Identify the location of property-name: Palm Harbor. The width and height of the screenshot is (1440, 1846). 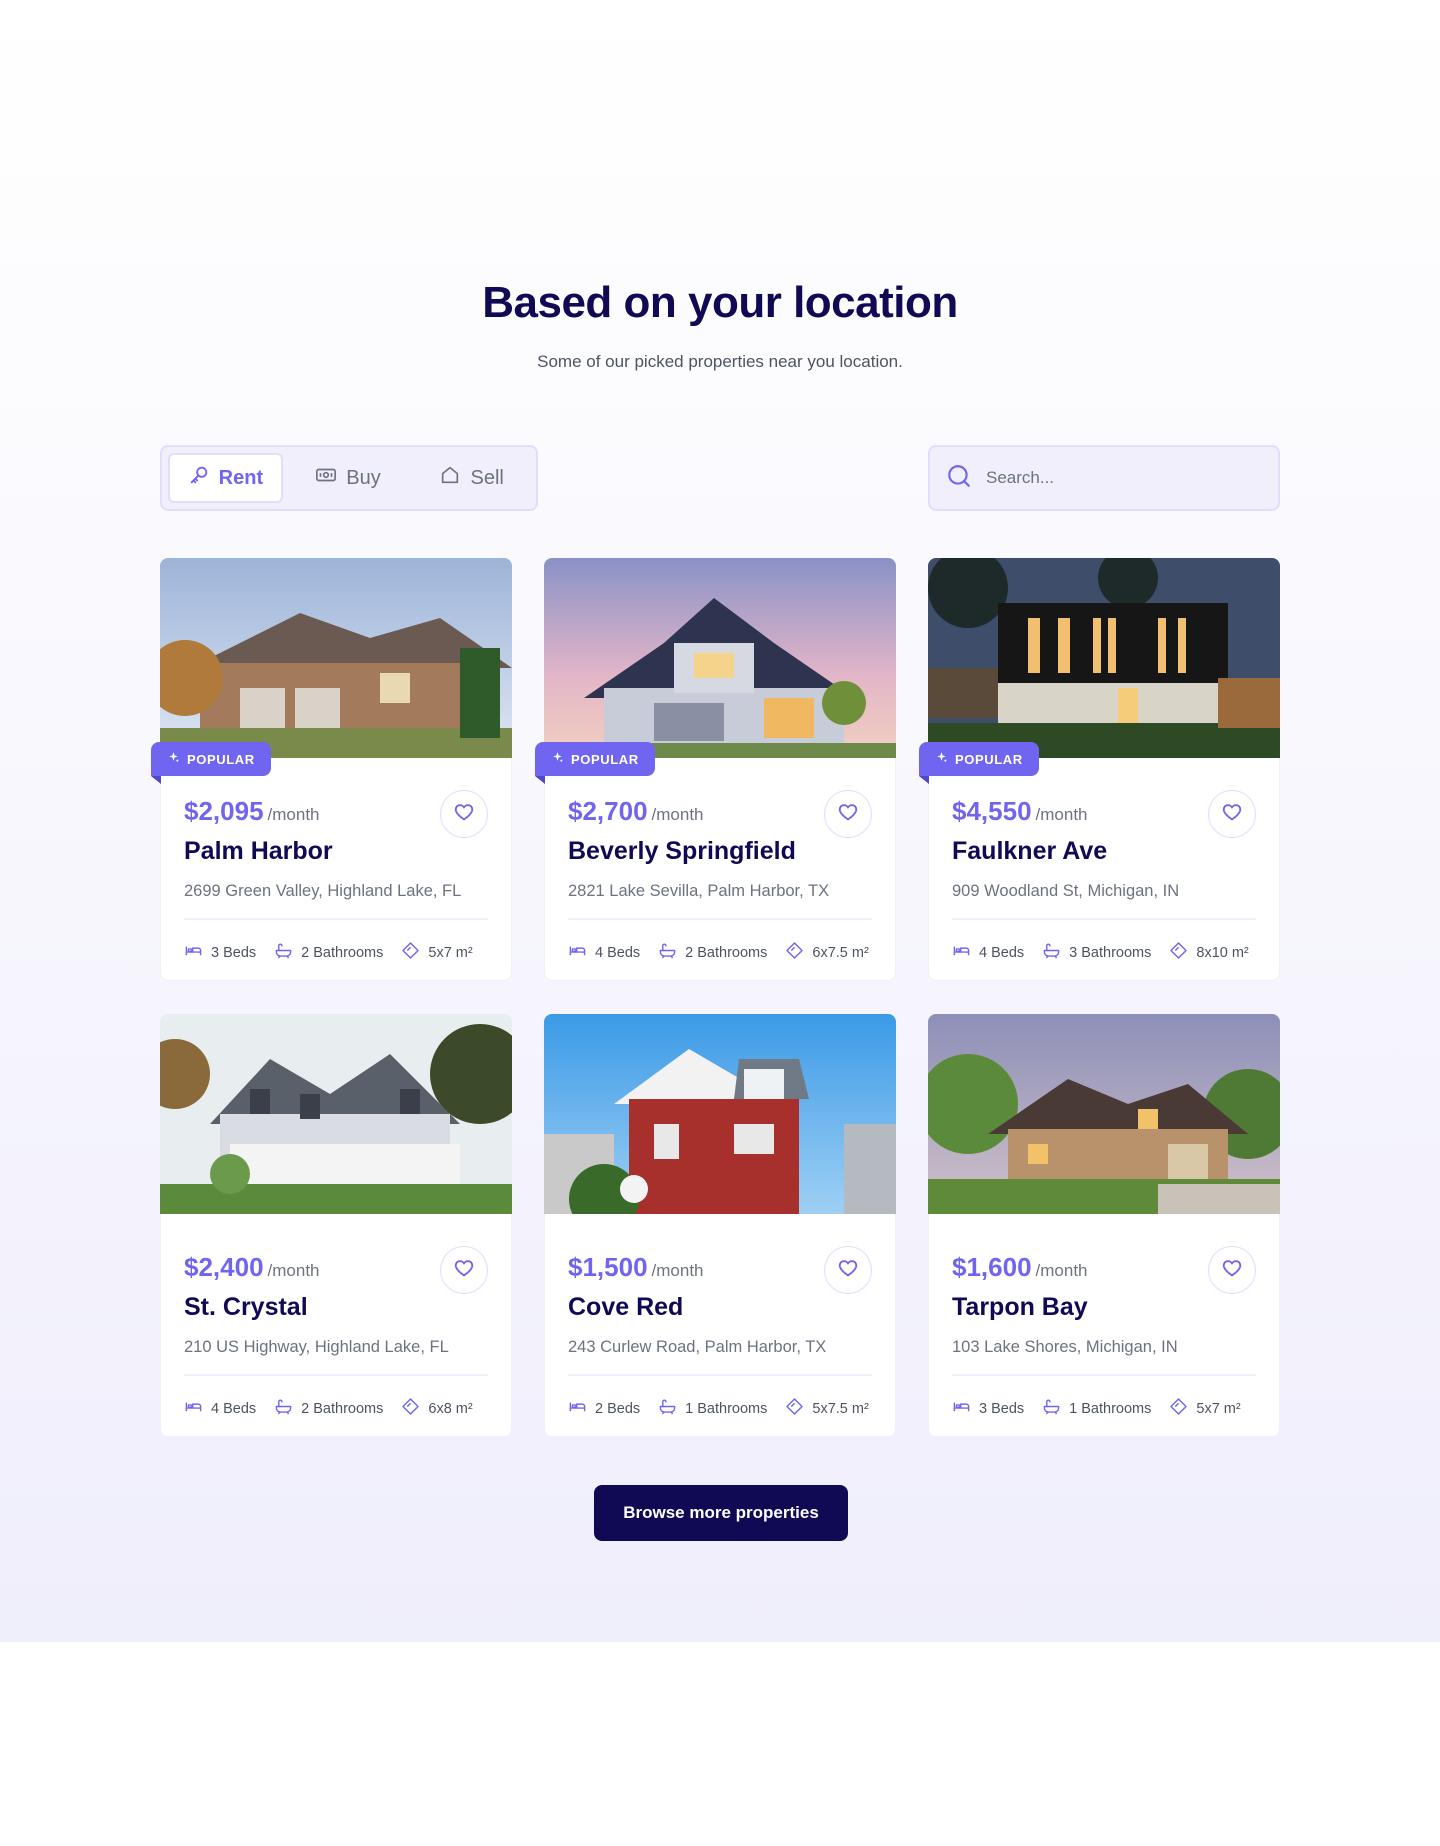
(258, 851).